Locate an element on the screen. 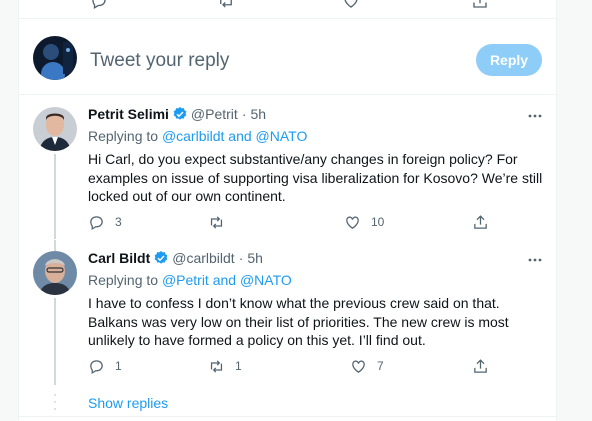 This screenshot has width=592, height=421. like-count: 7 is located at coordinates (380, 366).